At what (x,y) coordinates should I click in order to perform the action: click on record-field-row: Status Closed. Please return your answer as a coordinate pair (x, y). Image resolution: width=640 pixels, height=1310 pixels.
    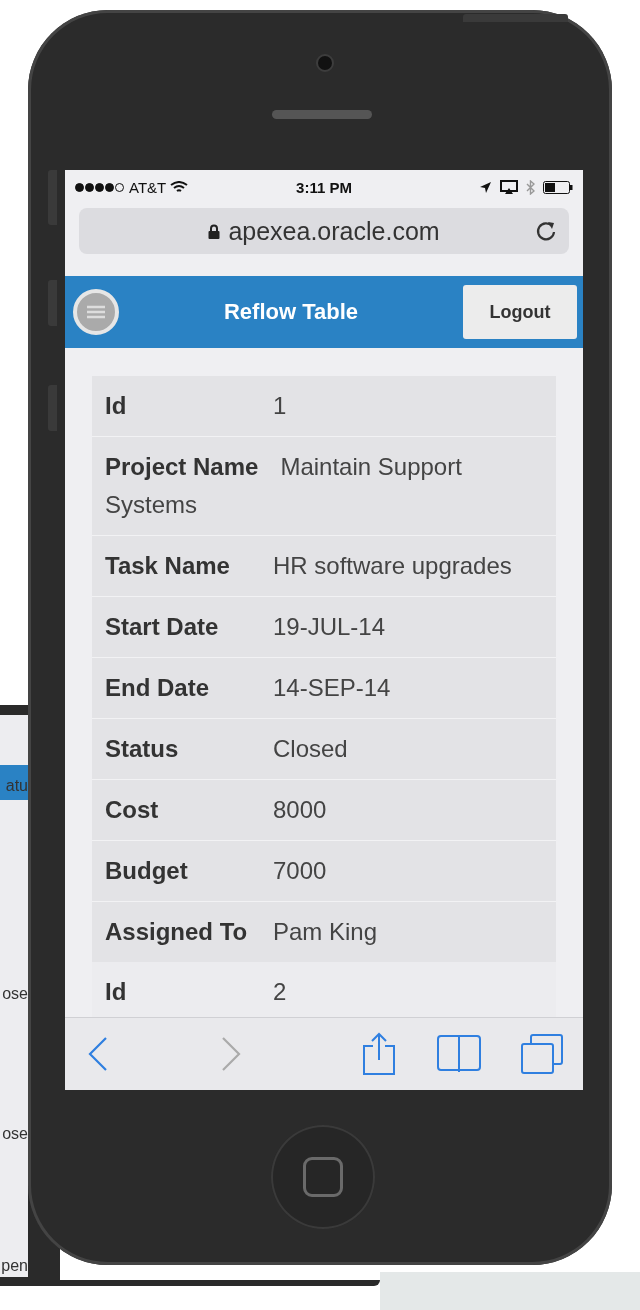
    Looking at the image, I should click on (324, 749).